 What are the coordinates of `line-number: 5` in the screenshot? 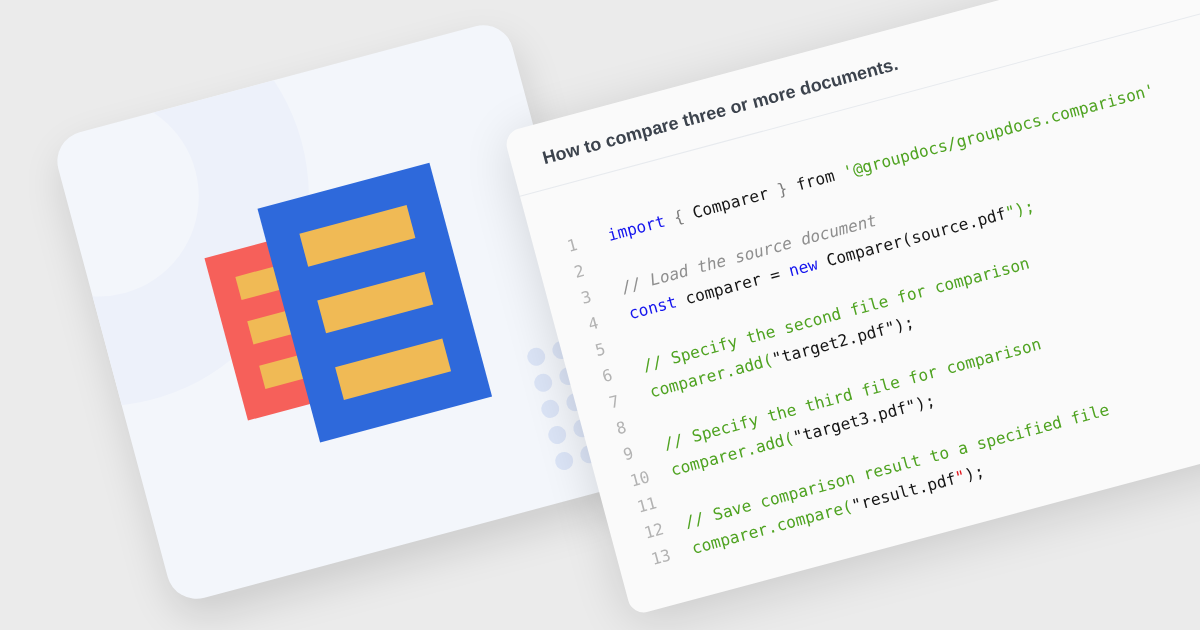 It's located at (600, 350).